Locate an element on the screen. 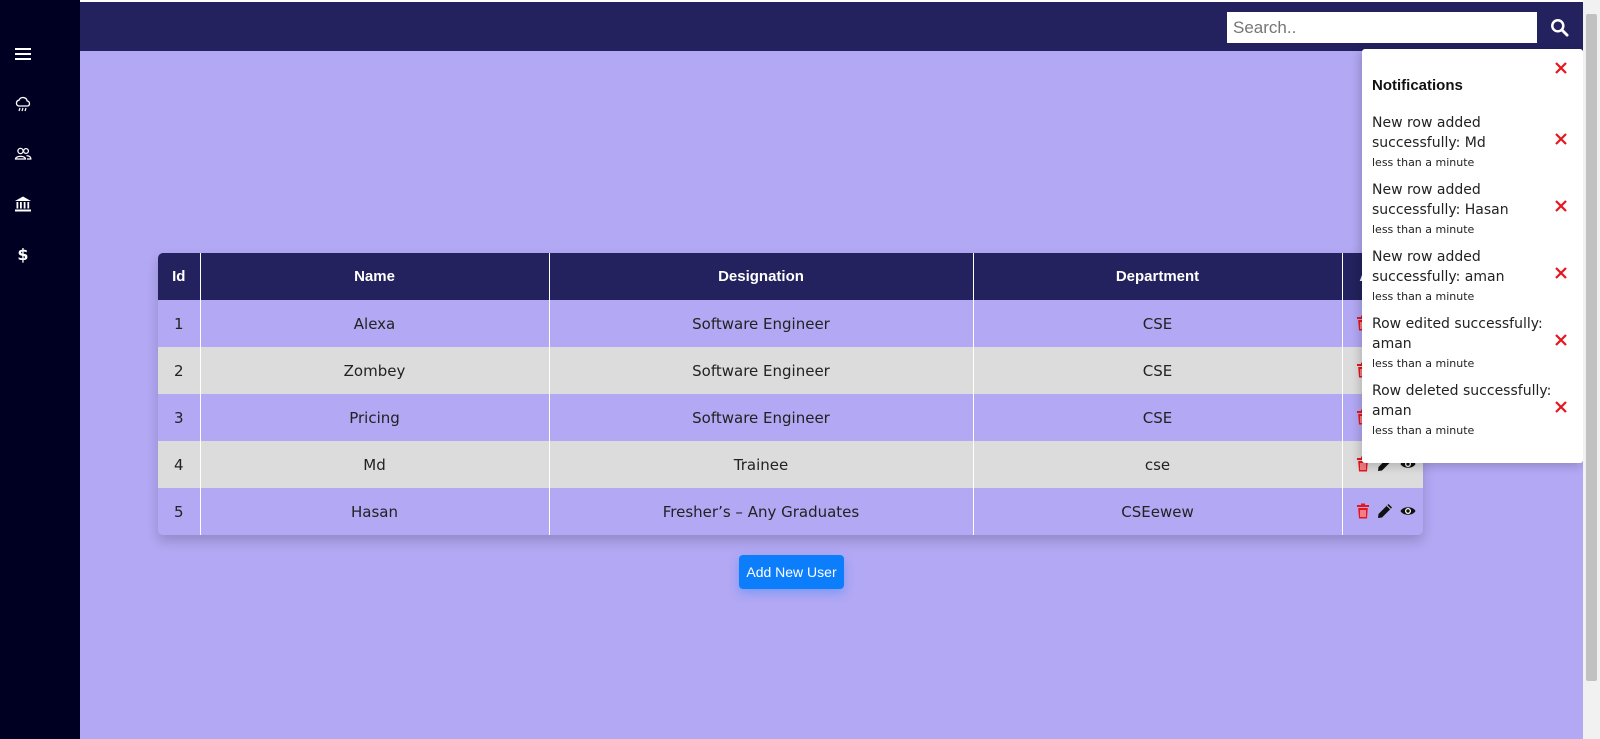  table-header-row: Id Name Designation Department Action is located at coordinates (790, 276).